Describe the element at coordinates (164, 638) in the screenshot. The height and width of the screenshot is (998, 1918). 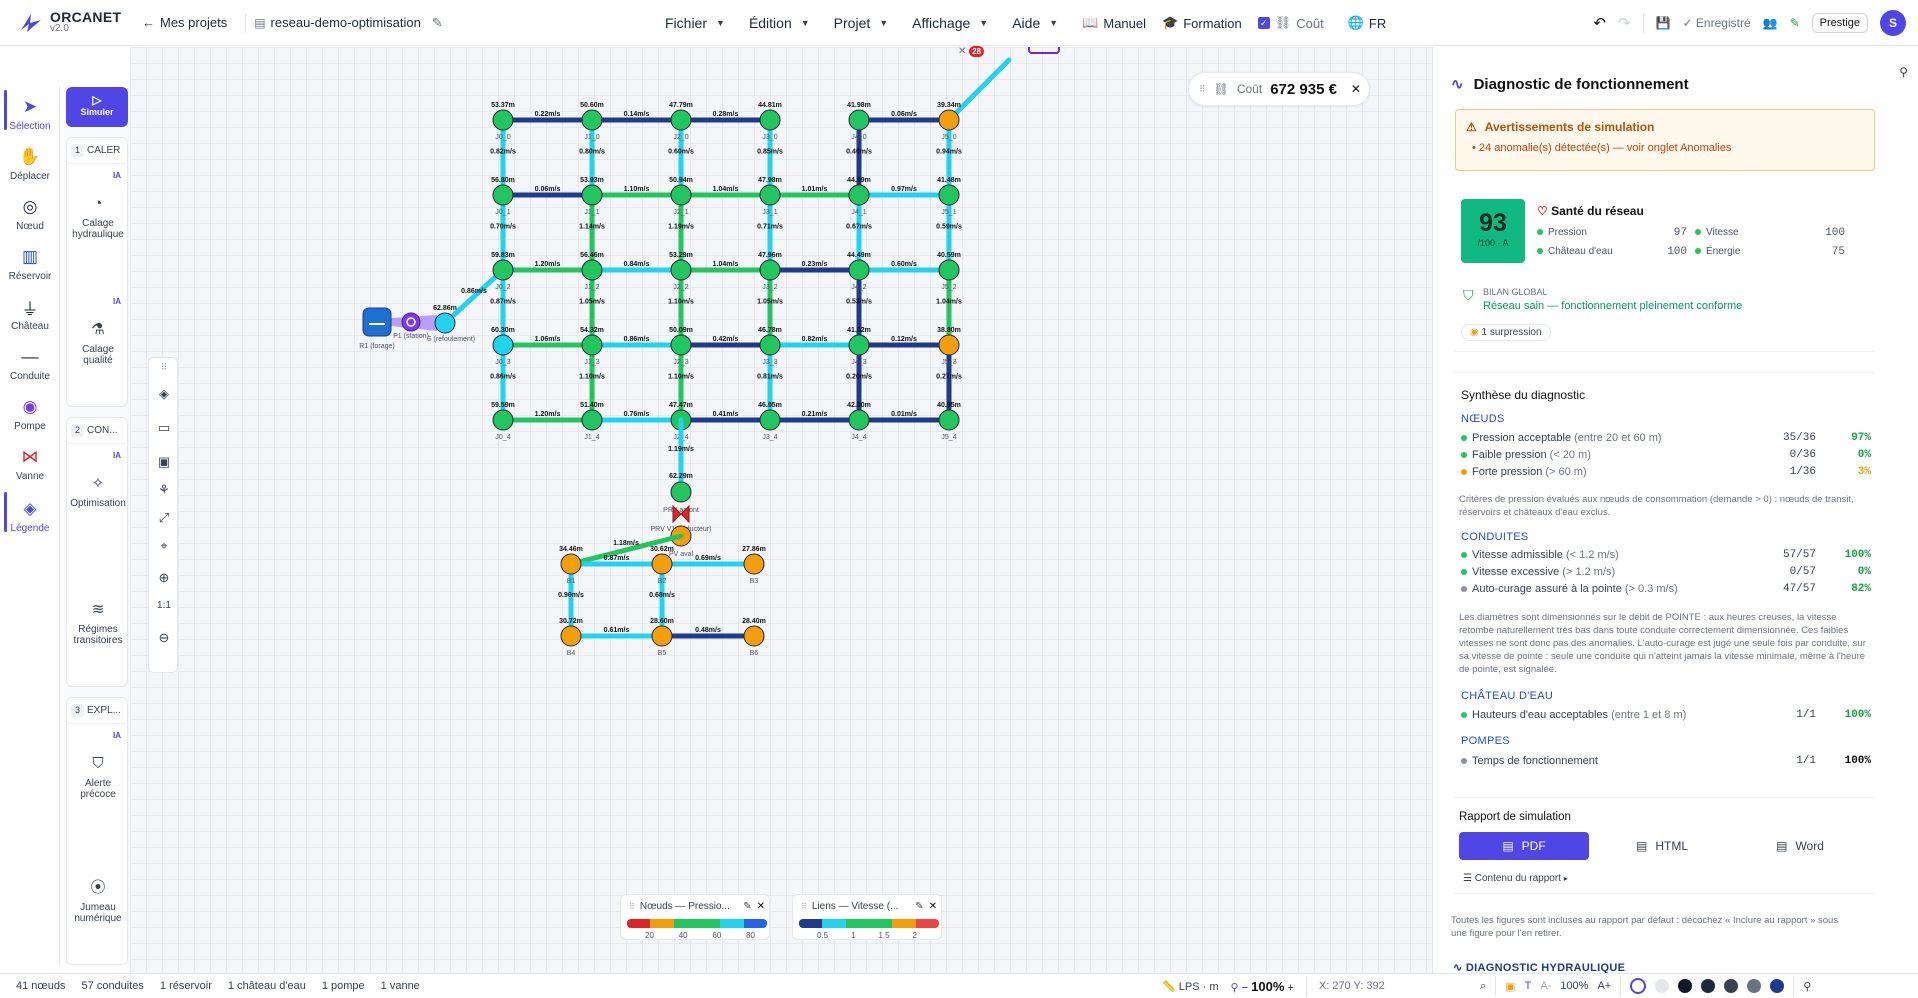
I see `zoom-out-icon: ⊖` at that location.